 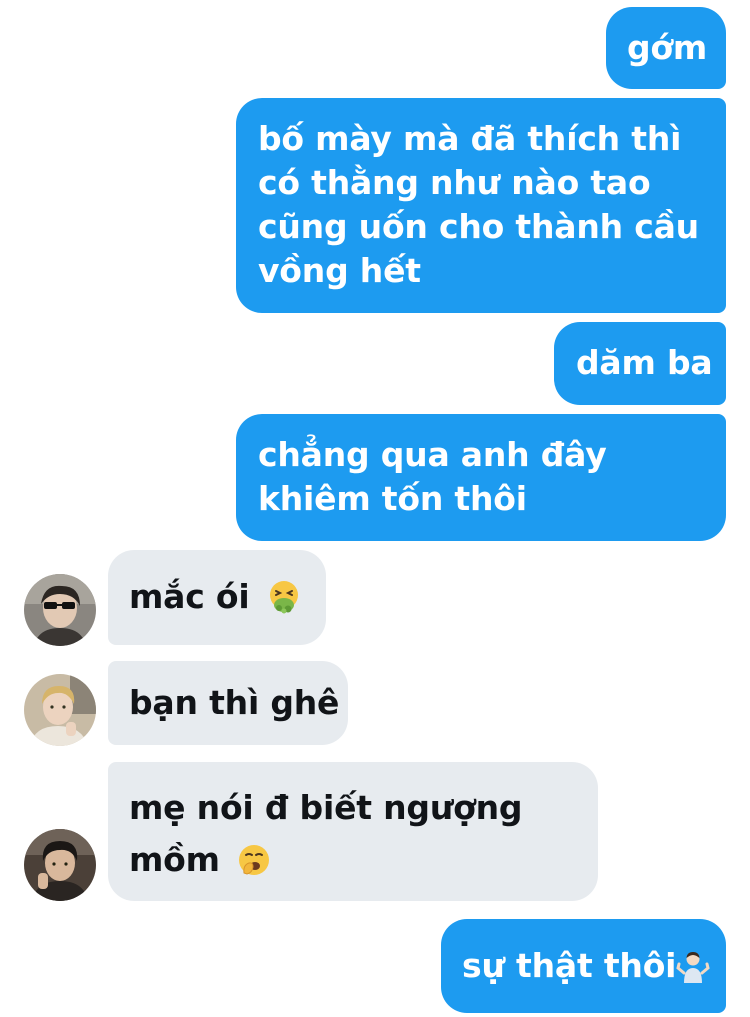 What do you see at coordinates (234, 702) in the screenshot?
I see `message-text: bạn thì ghê` at bounding box center [234, 702].